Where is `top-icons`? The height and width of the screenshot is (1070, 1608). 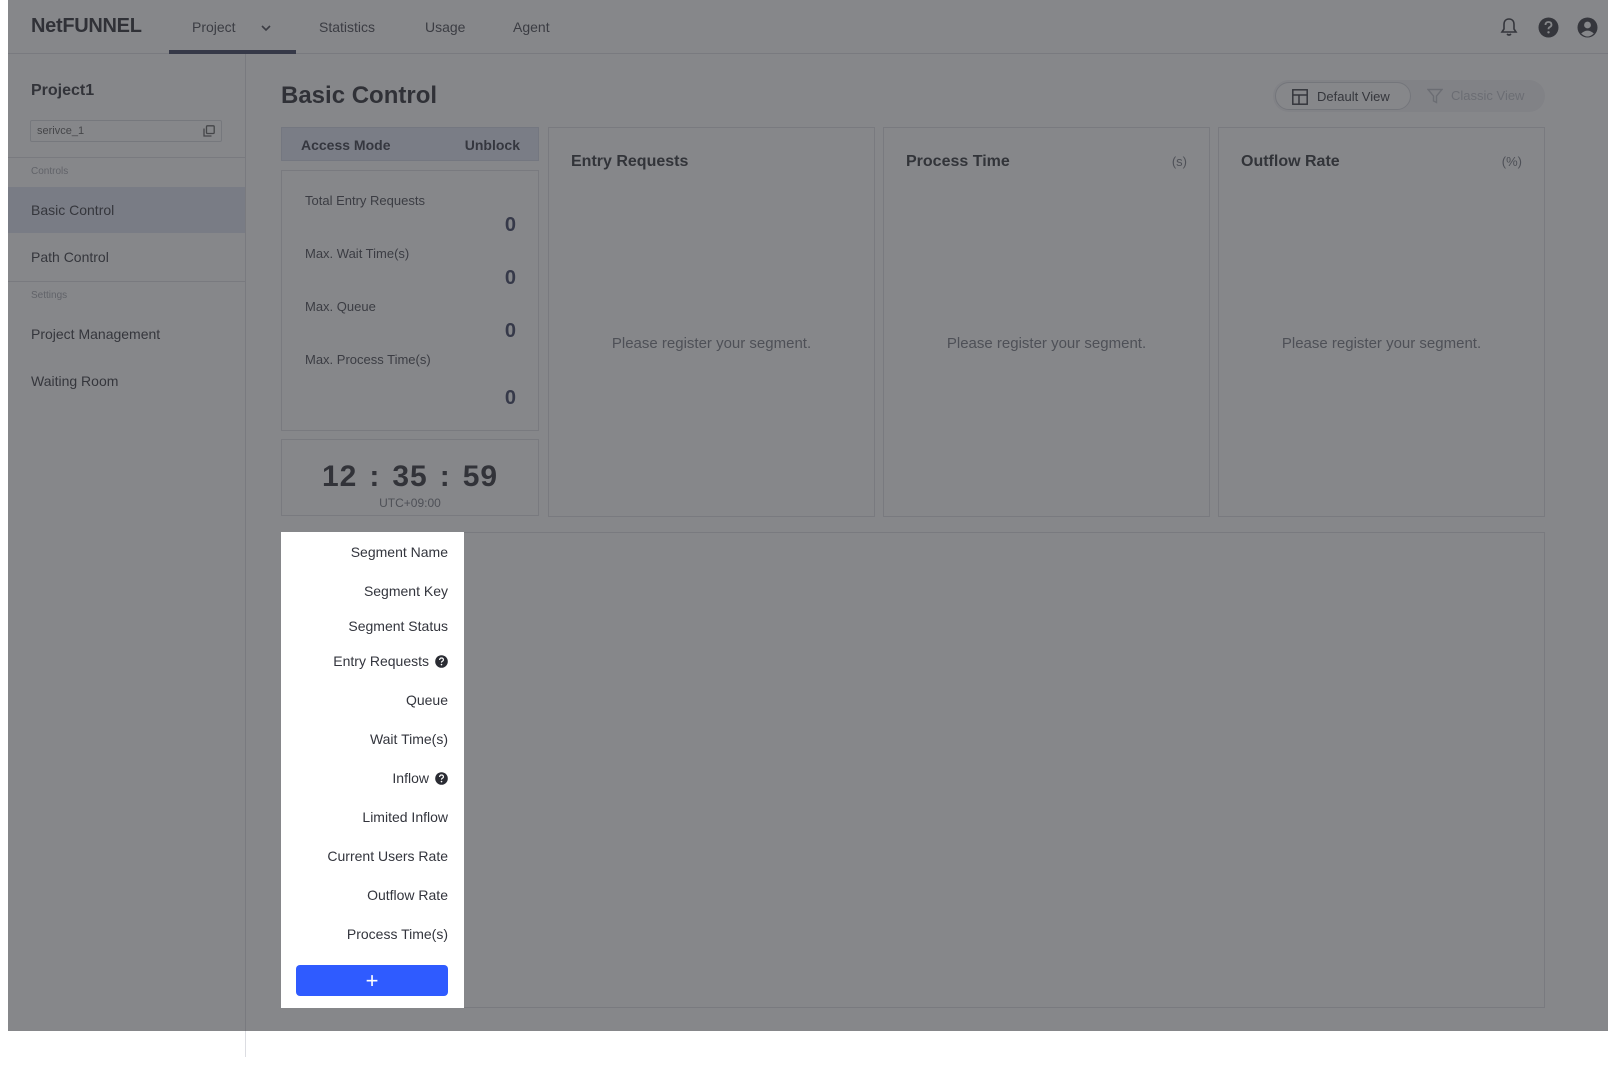
top-icons is located at coordinates (1548, 27).